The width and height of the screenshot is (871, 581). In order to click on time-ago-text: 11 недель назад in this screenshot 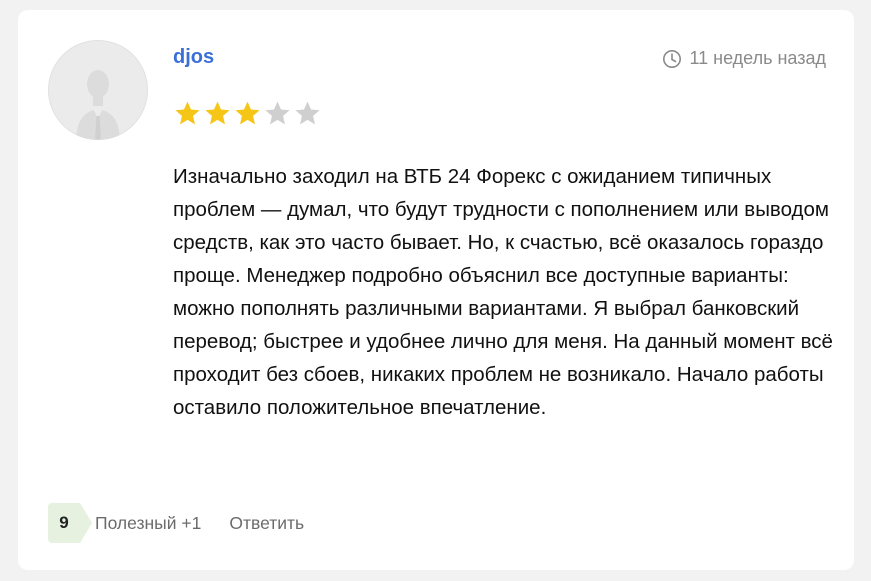, I will do `click(757, 58)`.